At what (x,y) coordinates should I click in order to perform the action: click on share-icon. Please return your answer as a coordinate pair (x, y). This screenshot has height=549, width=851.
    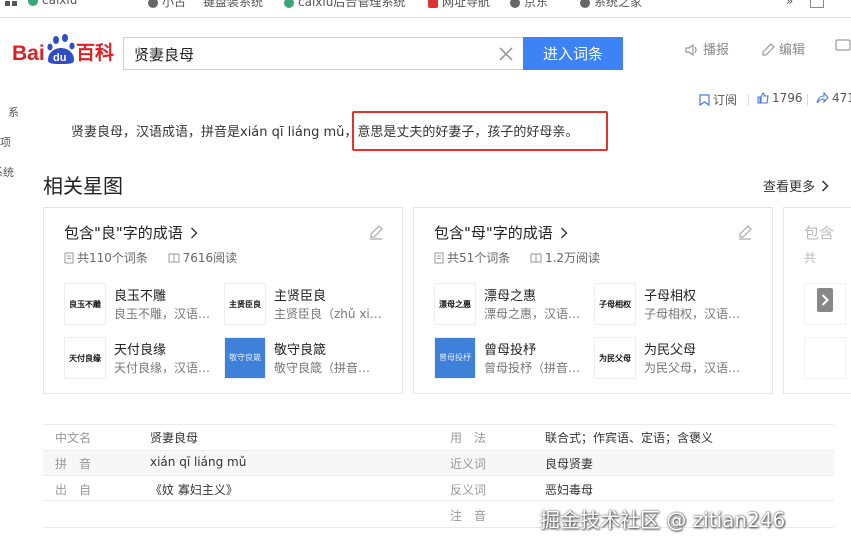
    Looking at the image, I should click on (822, 97).